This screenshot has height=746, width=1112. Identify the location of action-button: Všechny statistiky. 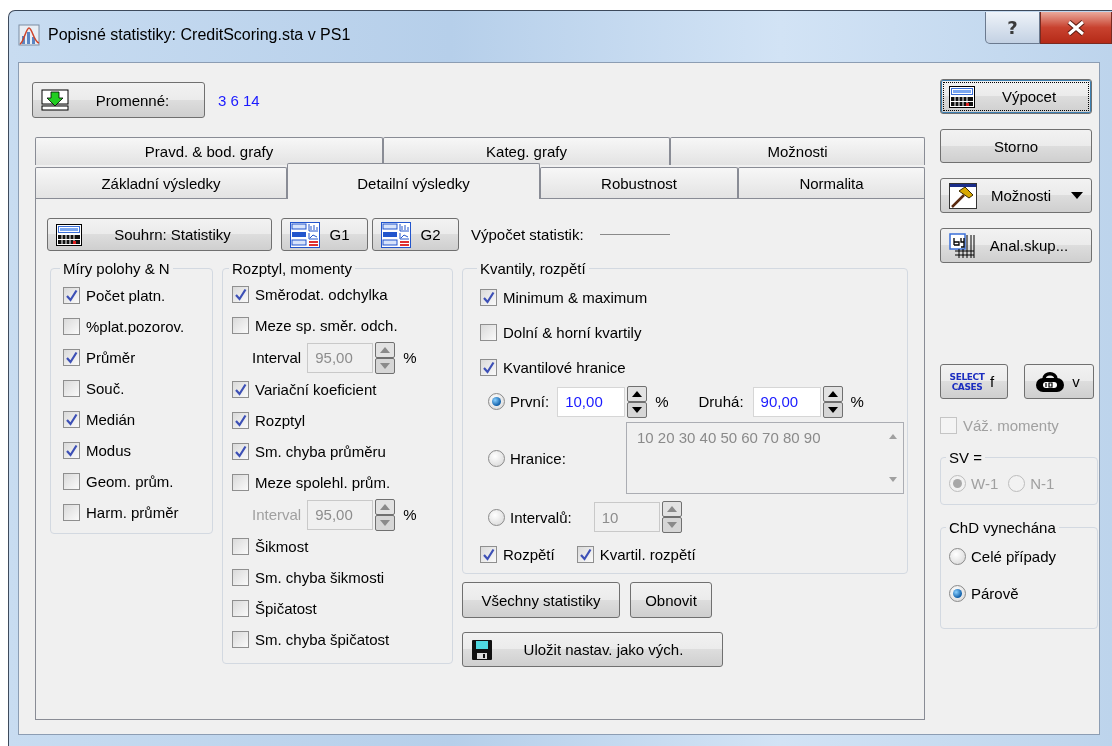
(541, 600).